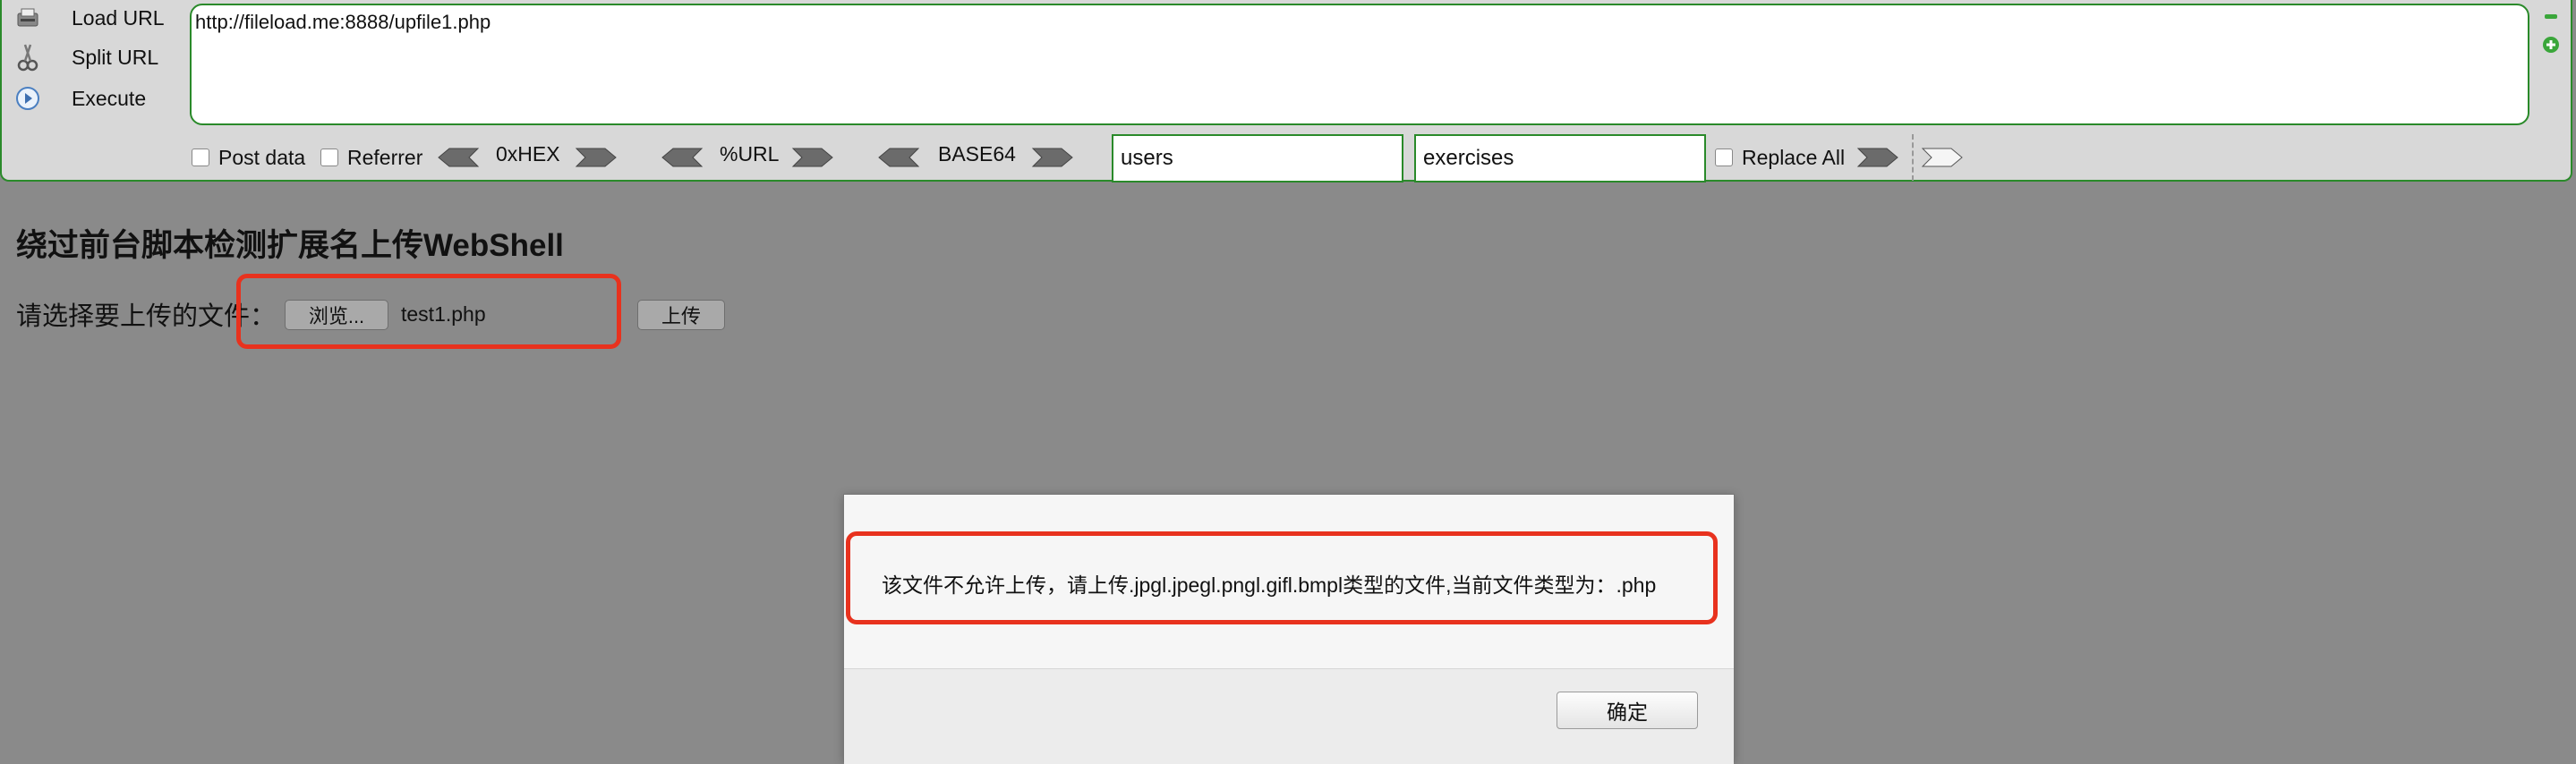  Describe the element at coordinates (115, 57) in the screenshot. I see `split-url-label: Split URL` at that location.